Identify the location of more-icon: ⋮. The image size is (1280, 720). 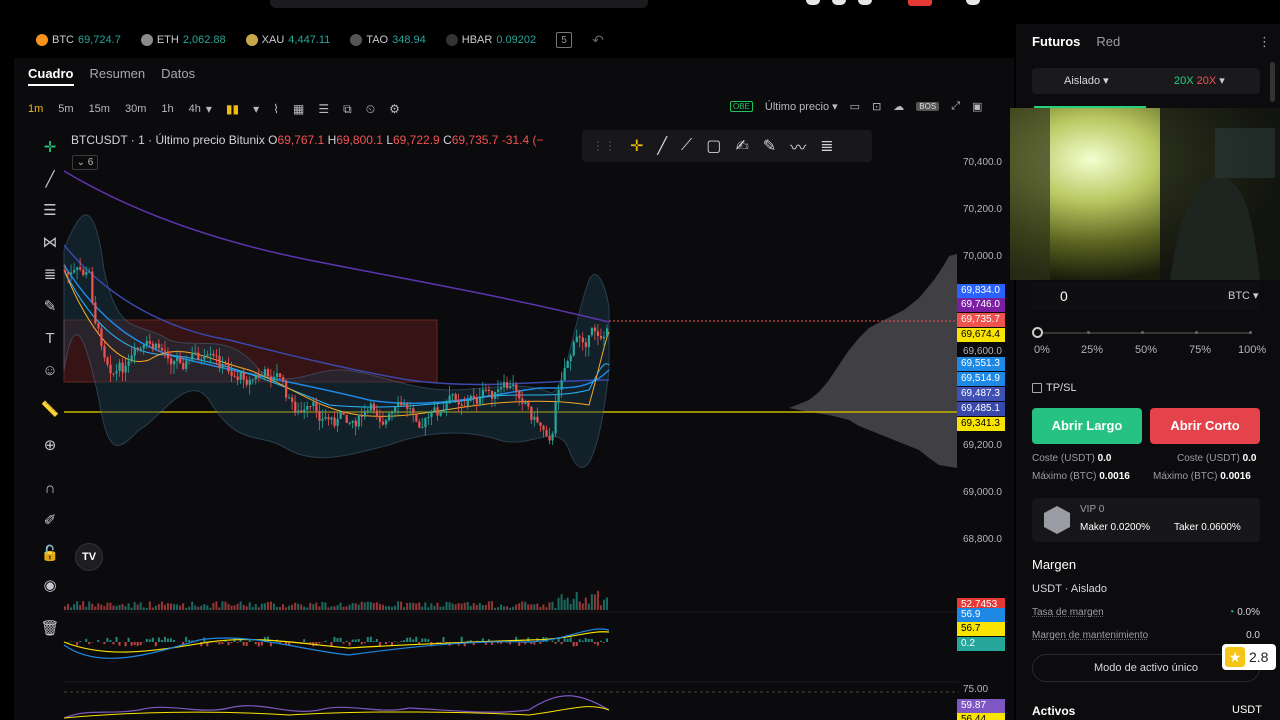
(1264, 42).